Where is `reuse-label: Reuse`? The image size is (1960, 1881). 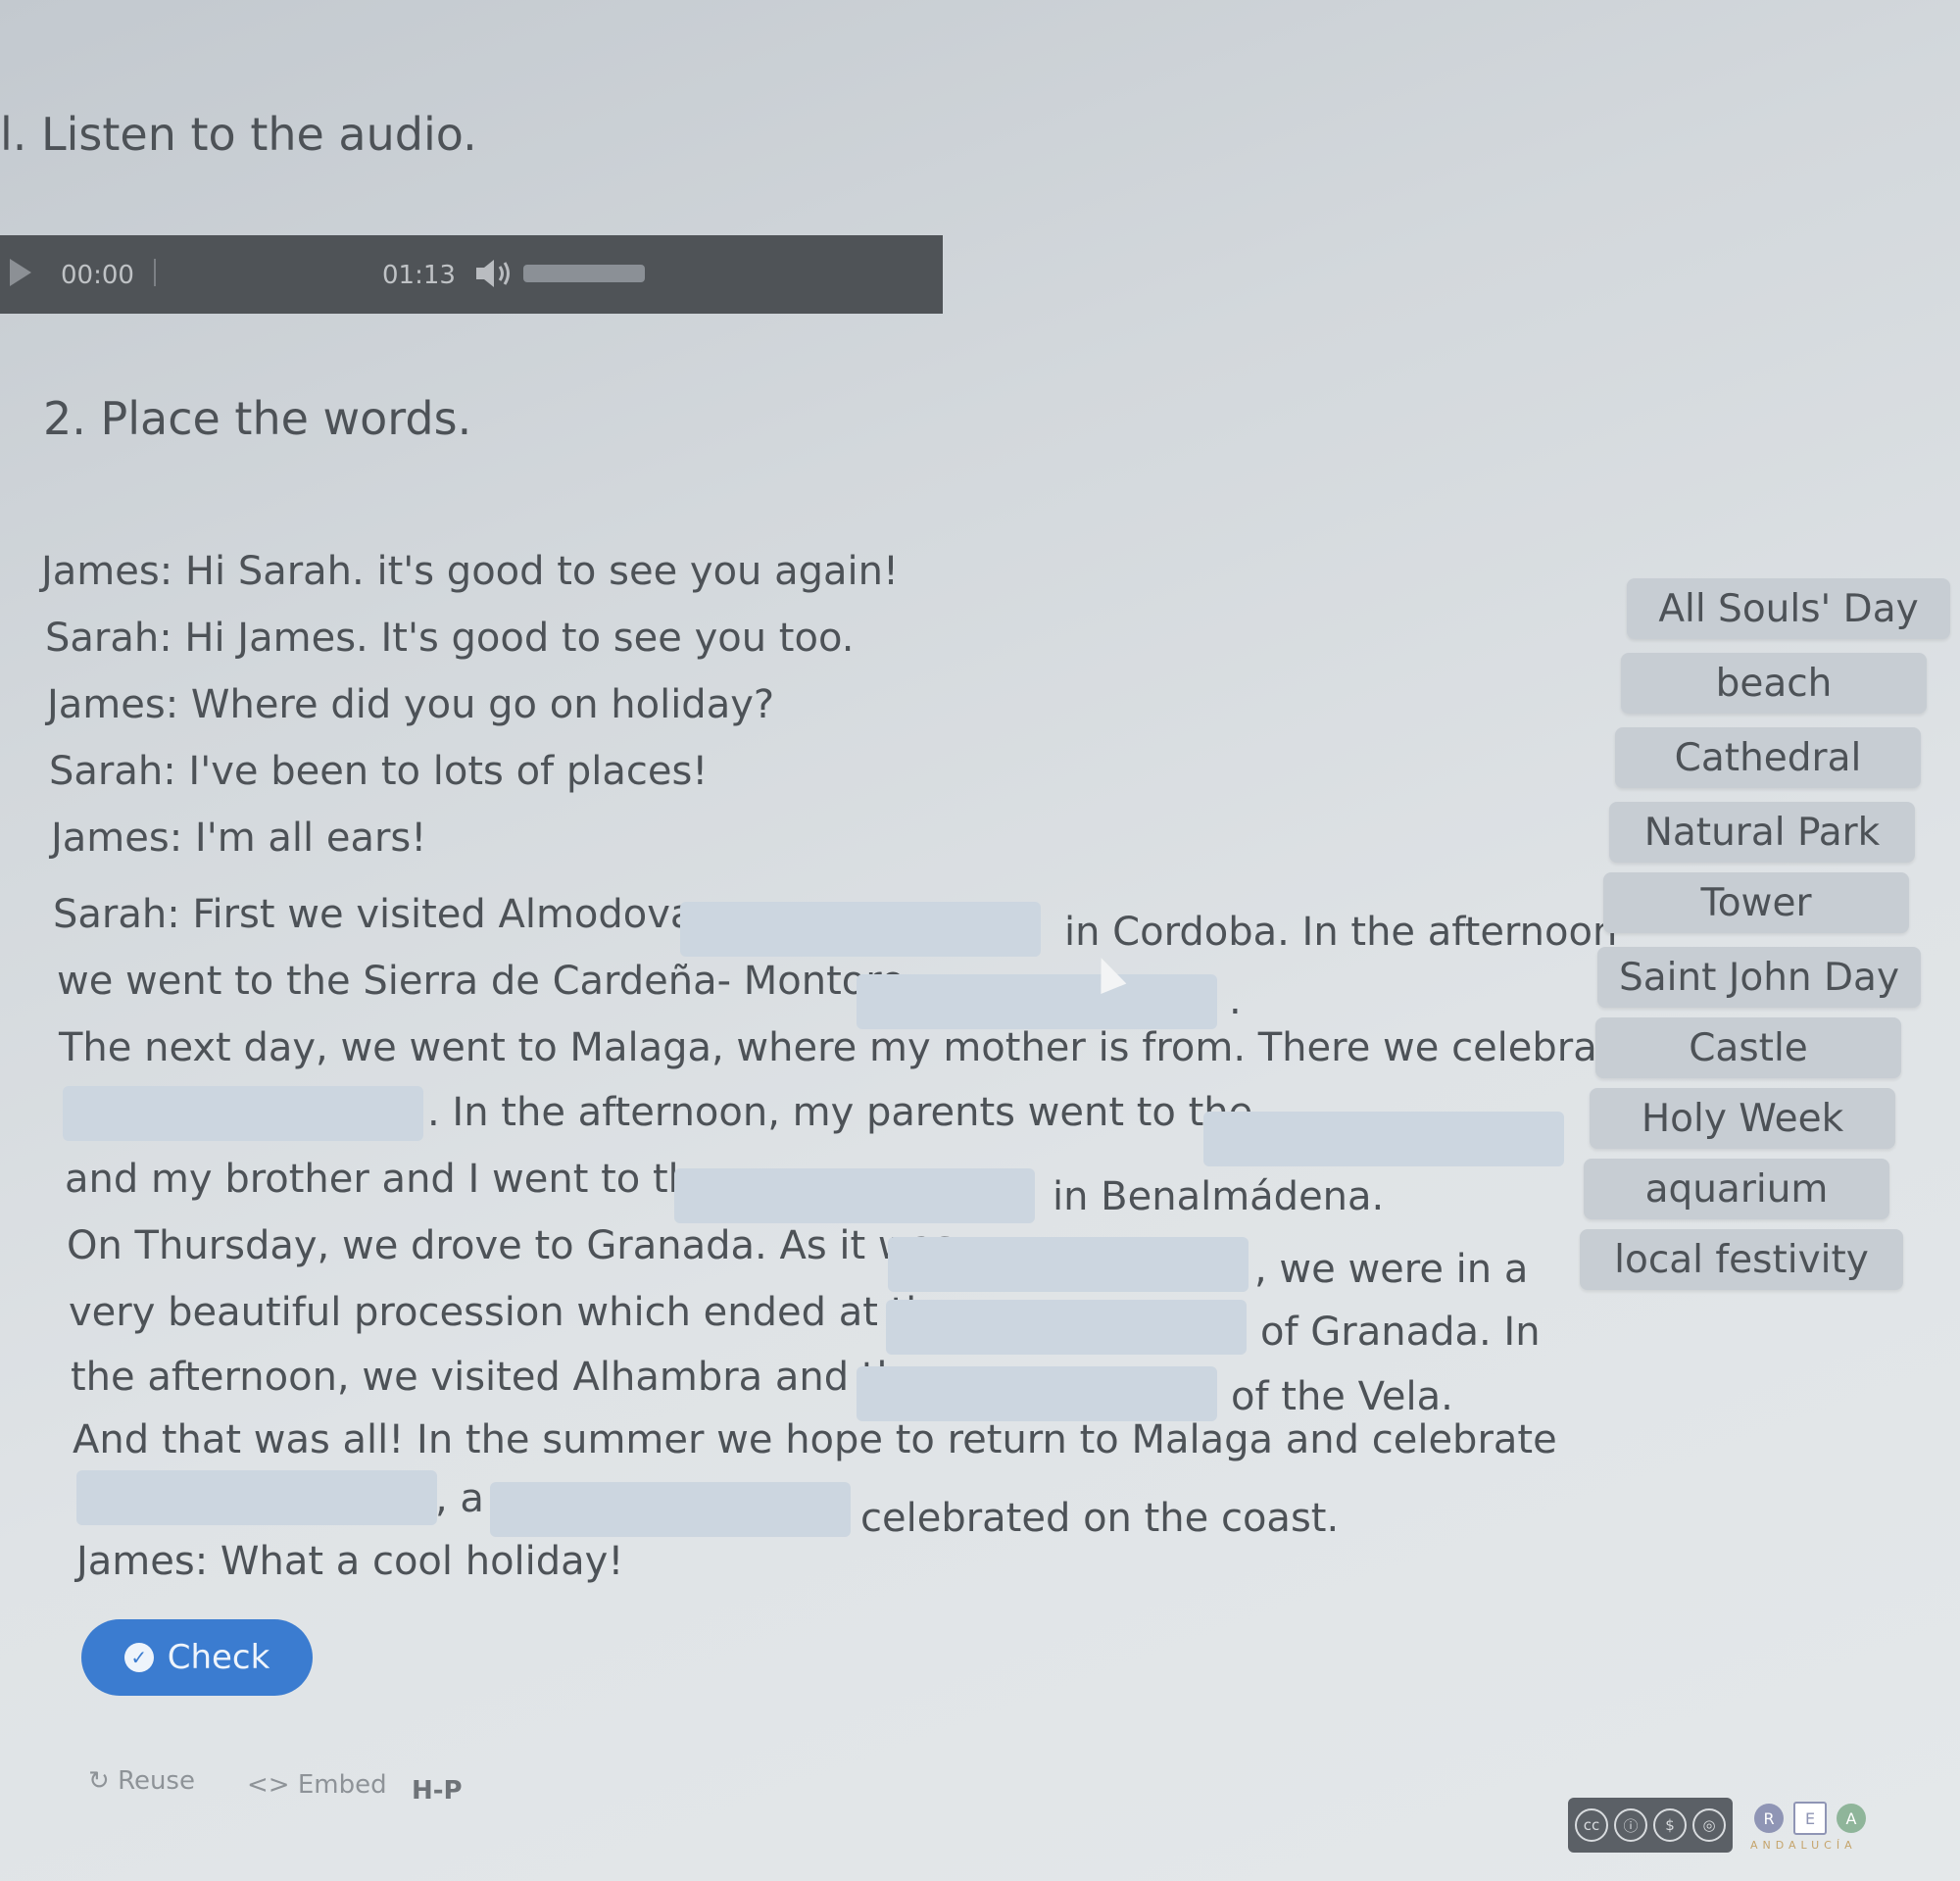 reuse-label: Reuse is located at coordinates (156, 1781).